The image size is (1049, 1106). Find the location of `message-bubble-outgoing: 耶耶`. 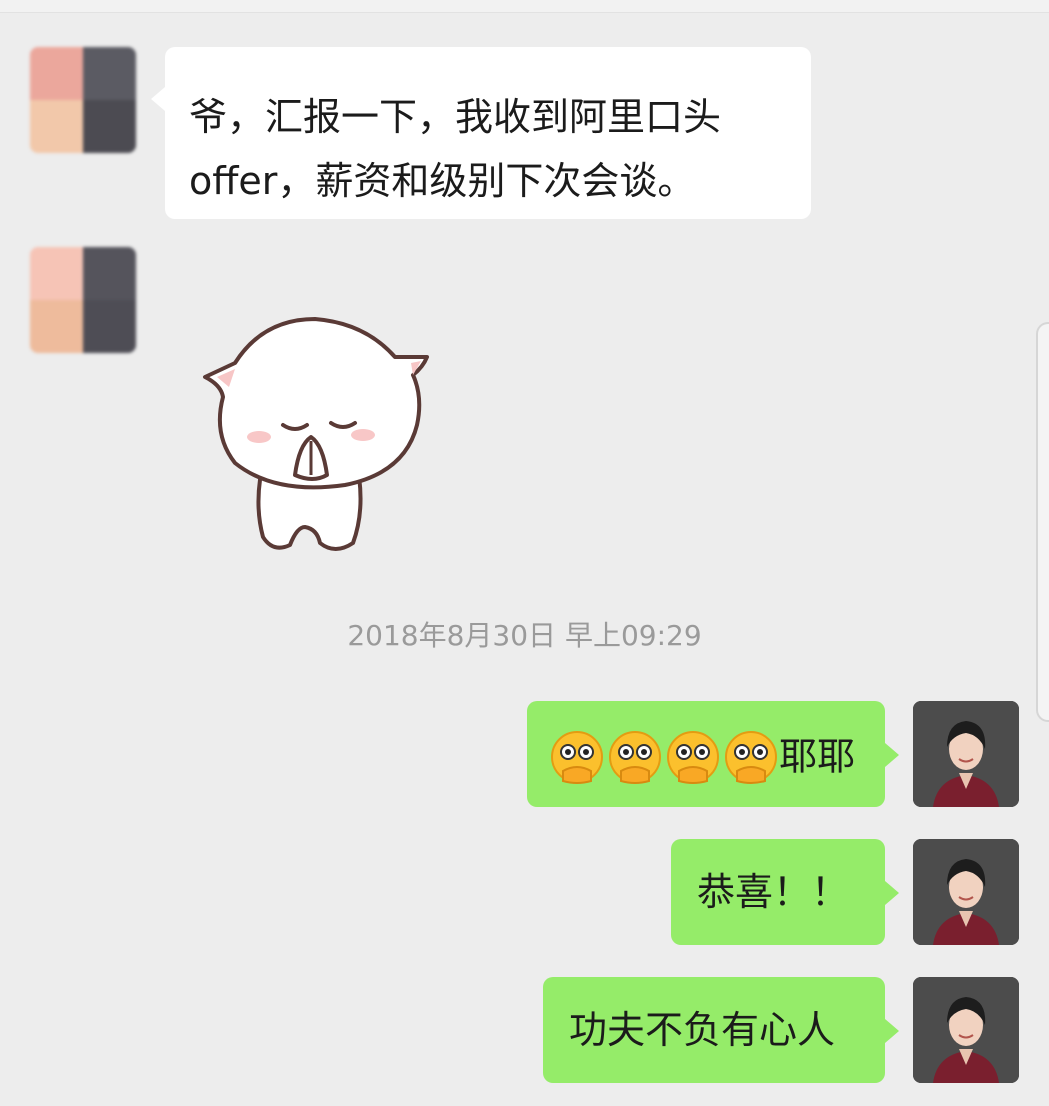

message-bubble-outgoing: 耶耶 is located at coordinates (713, 754).